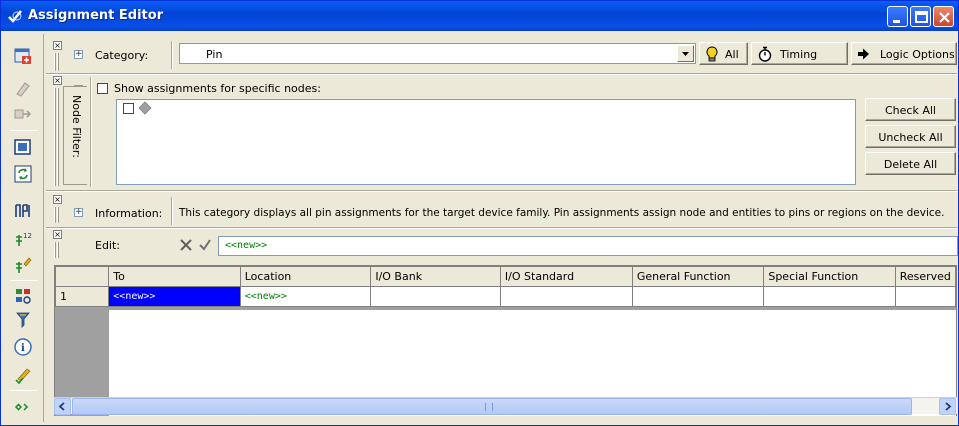 This screenshot has height=426, width=959. I want to click on edit-panel-grip: ×, so click(57, 245).